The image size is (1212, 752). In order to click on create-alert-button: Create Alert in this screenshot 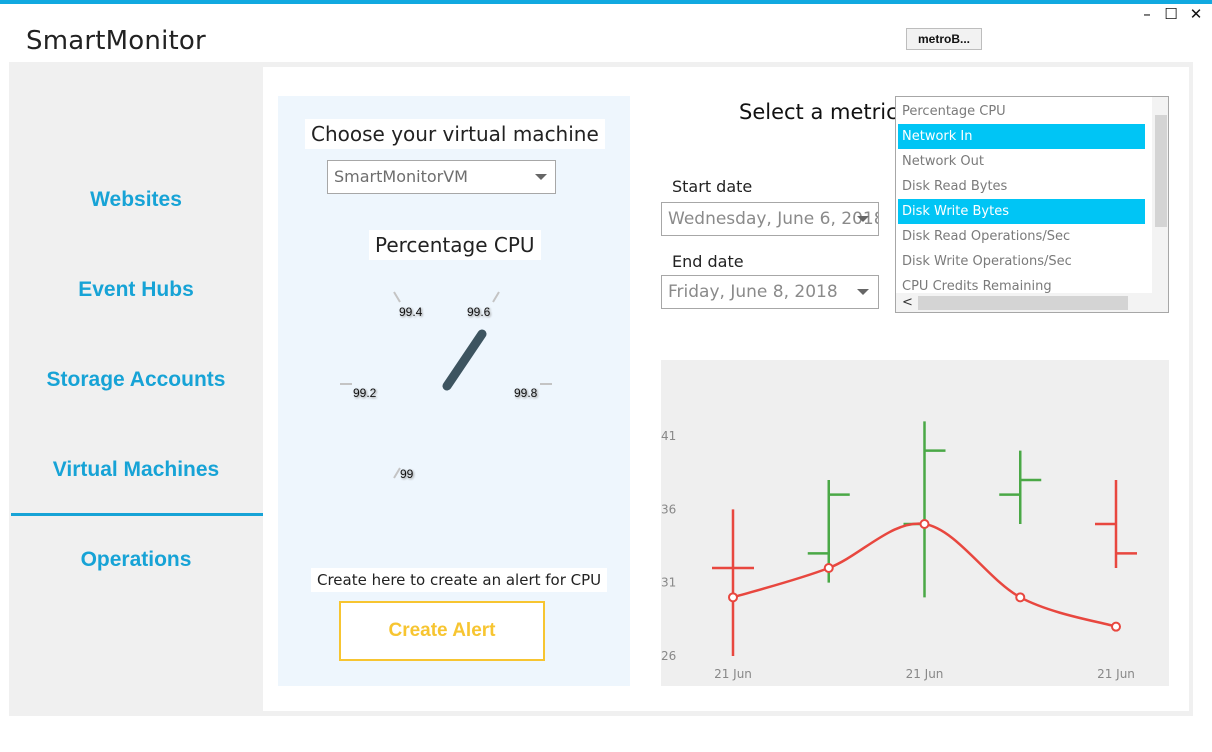, I will do `click(442, 631)`.